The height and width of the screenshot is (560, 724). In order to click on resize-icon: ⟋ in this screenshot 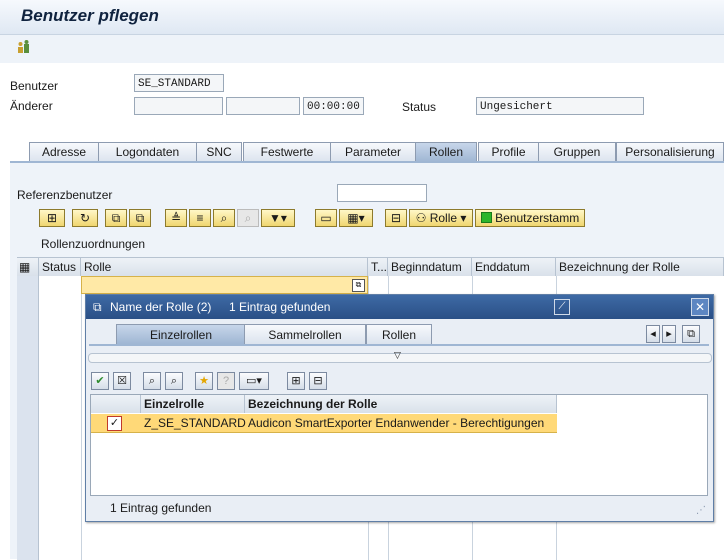, I will do `click(562, 307)`.